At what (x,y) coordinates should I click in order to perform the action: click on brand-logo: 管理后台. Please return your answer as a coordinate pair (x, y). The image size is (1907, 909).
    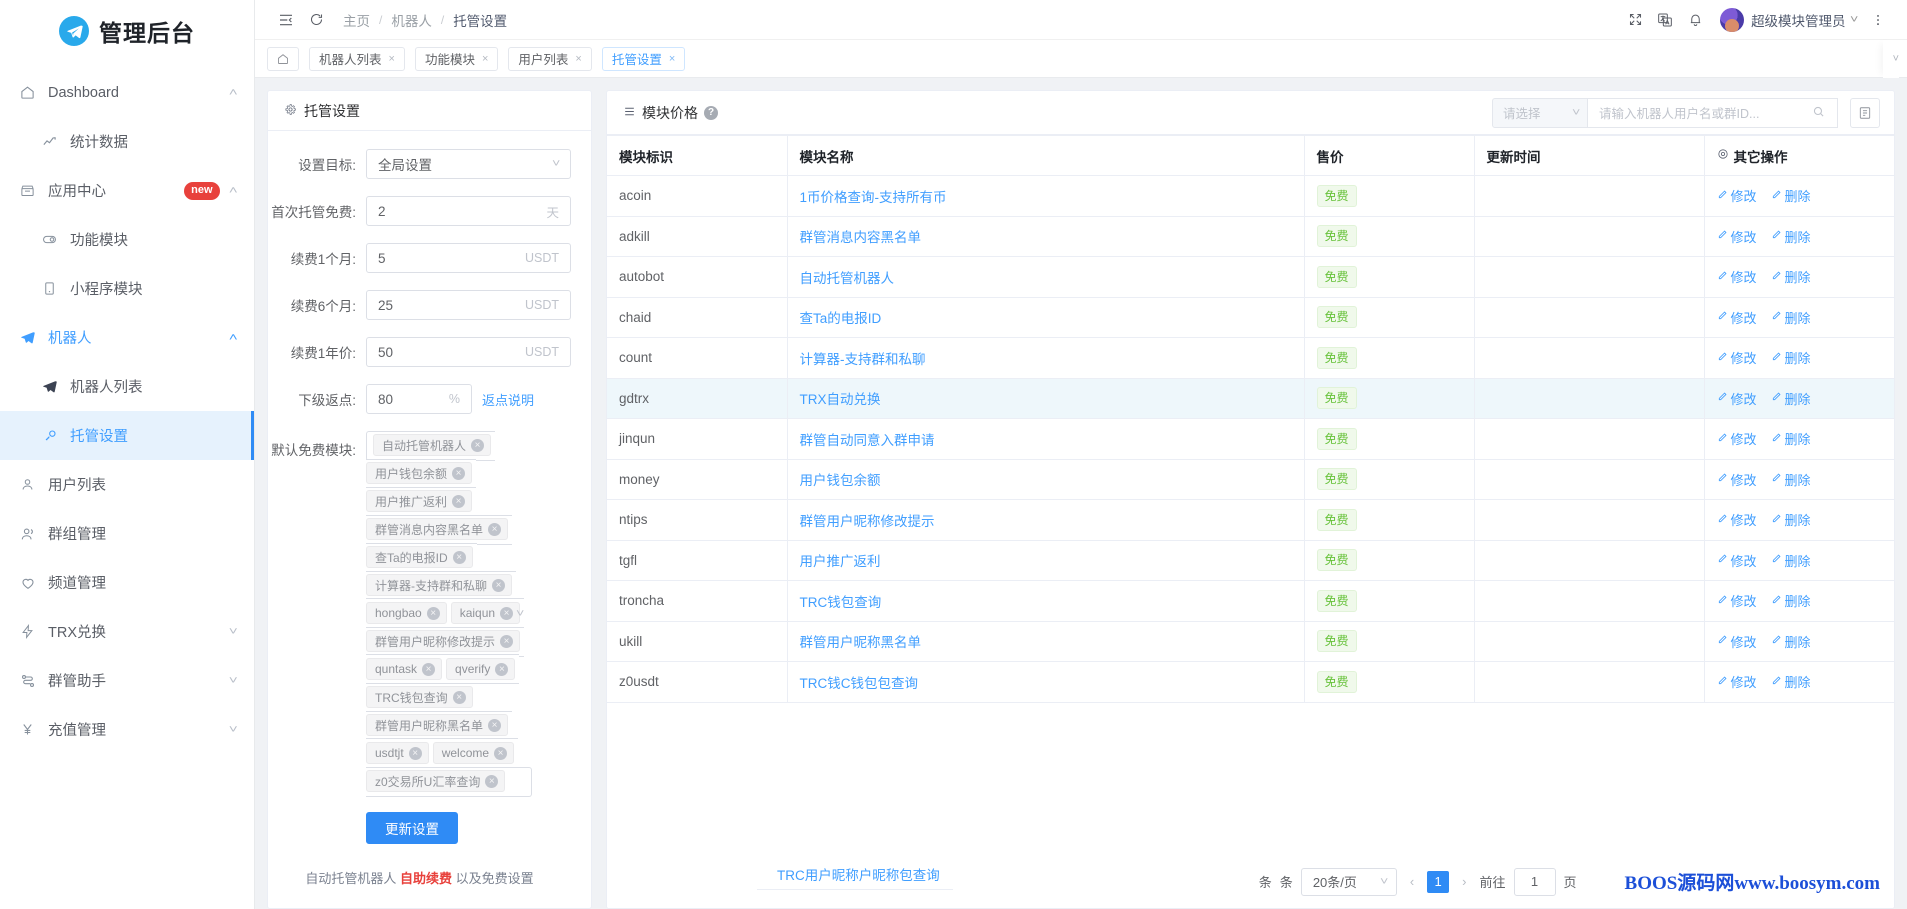
    Looking at the image, I should click on (127, 31).